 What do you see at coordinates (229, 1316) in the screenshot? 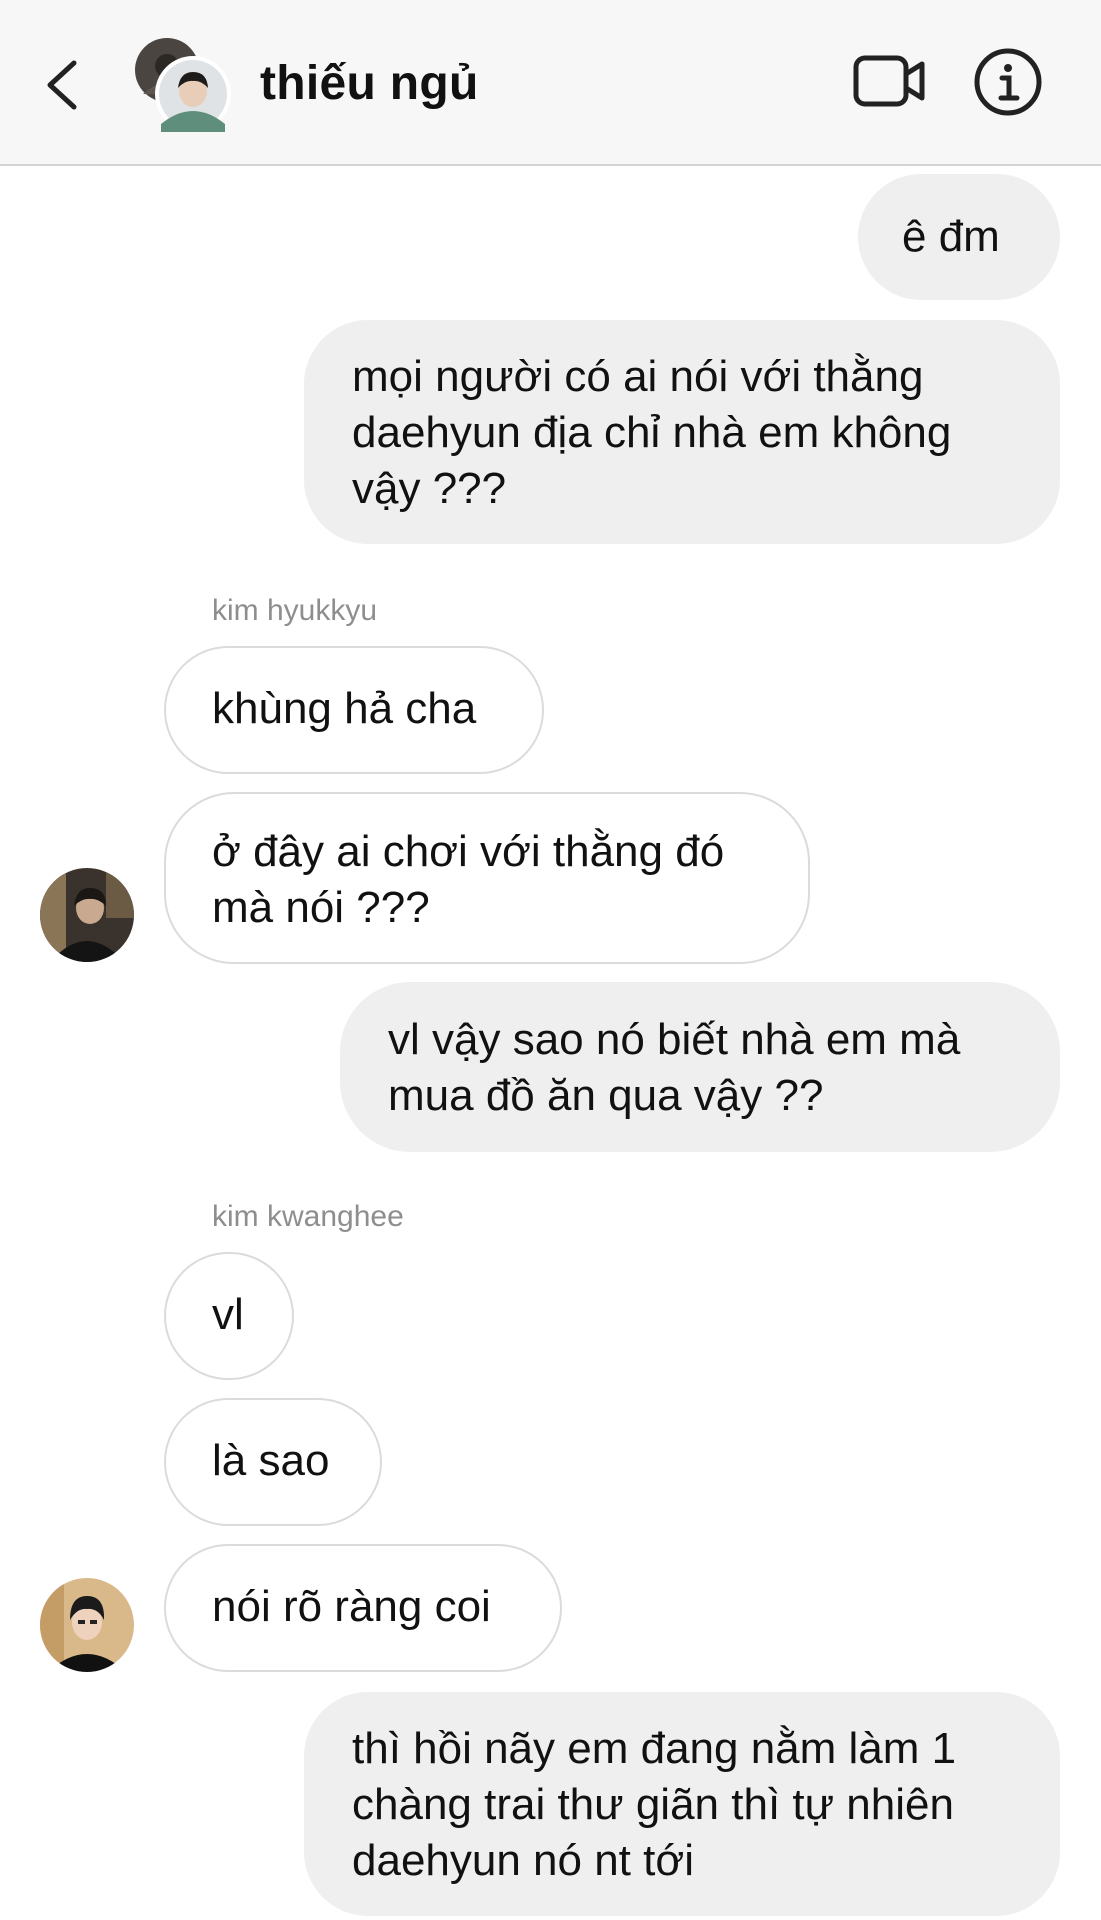
I see `incoming-message: vl` at bounding box center [229, 1316].